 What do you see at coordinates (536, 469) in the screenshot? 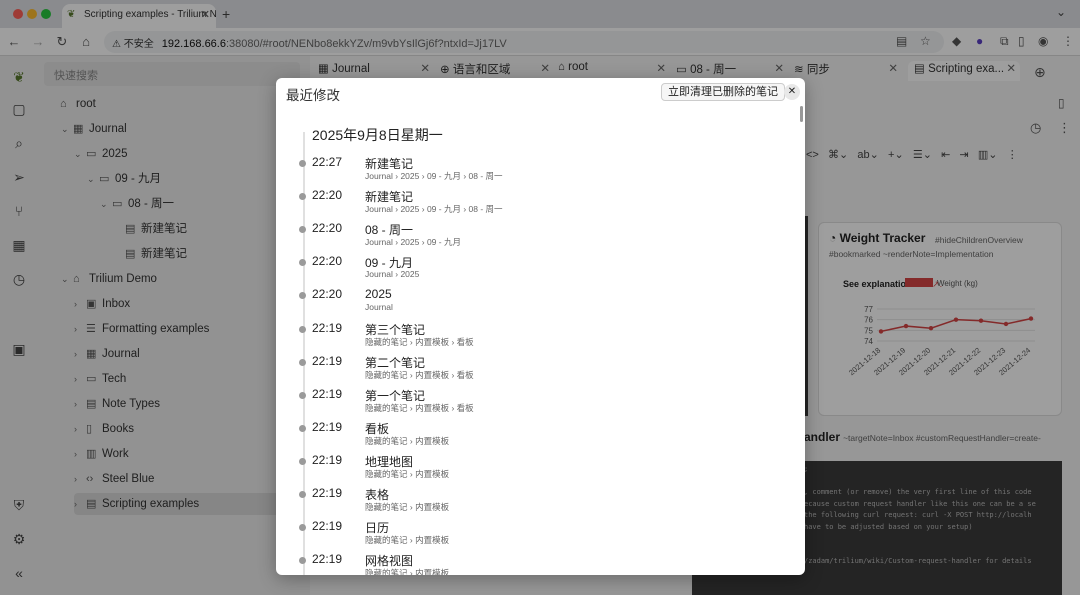
I see `change-entry: 22:19 地理地图 隐藏的笔记 › 内置模板` at bounding box center [536, 469].